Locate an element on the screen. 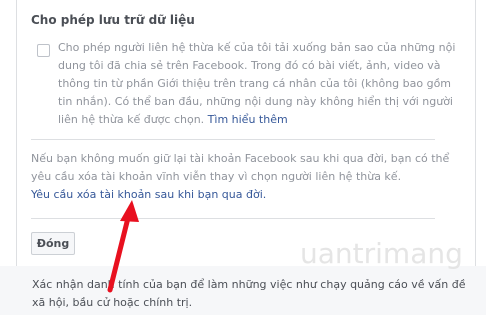 This screenshot has height=315, width=486. section-title: Cho phép lưu trữ dữ liệu is located at coordinates (113, 20).